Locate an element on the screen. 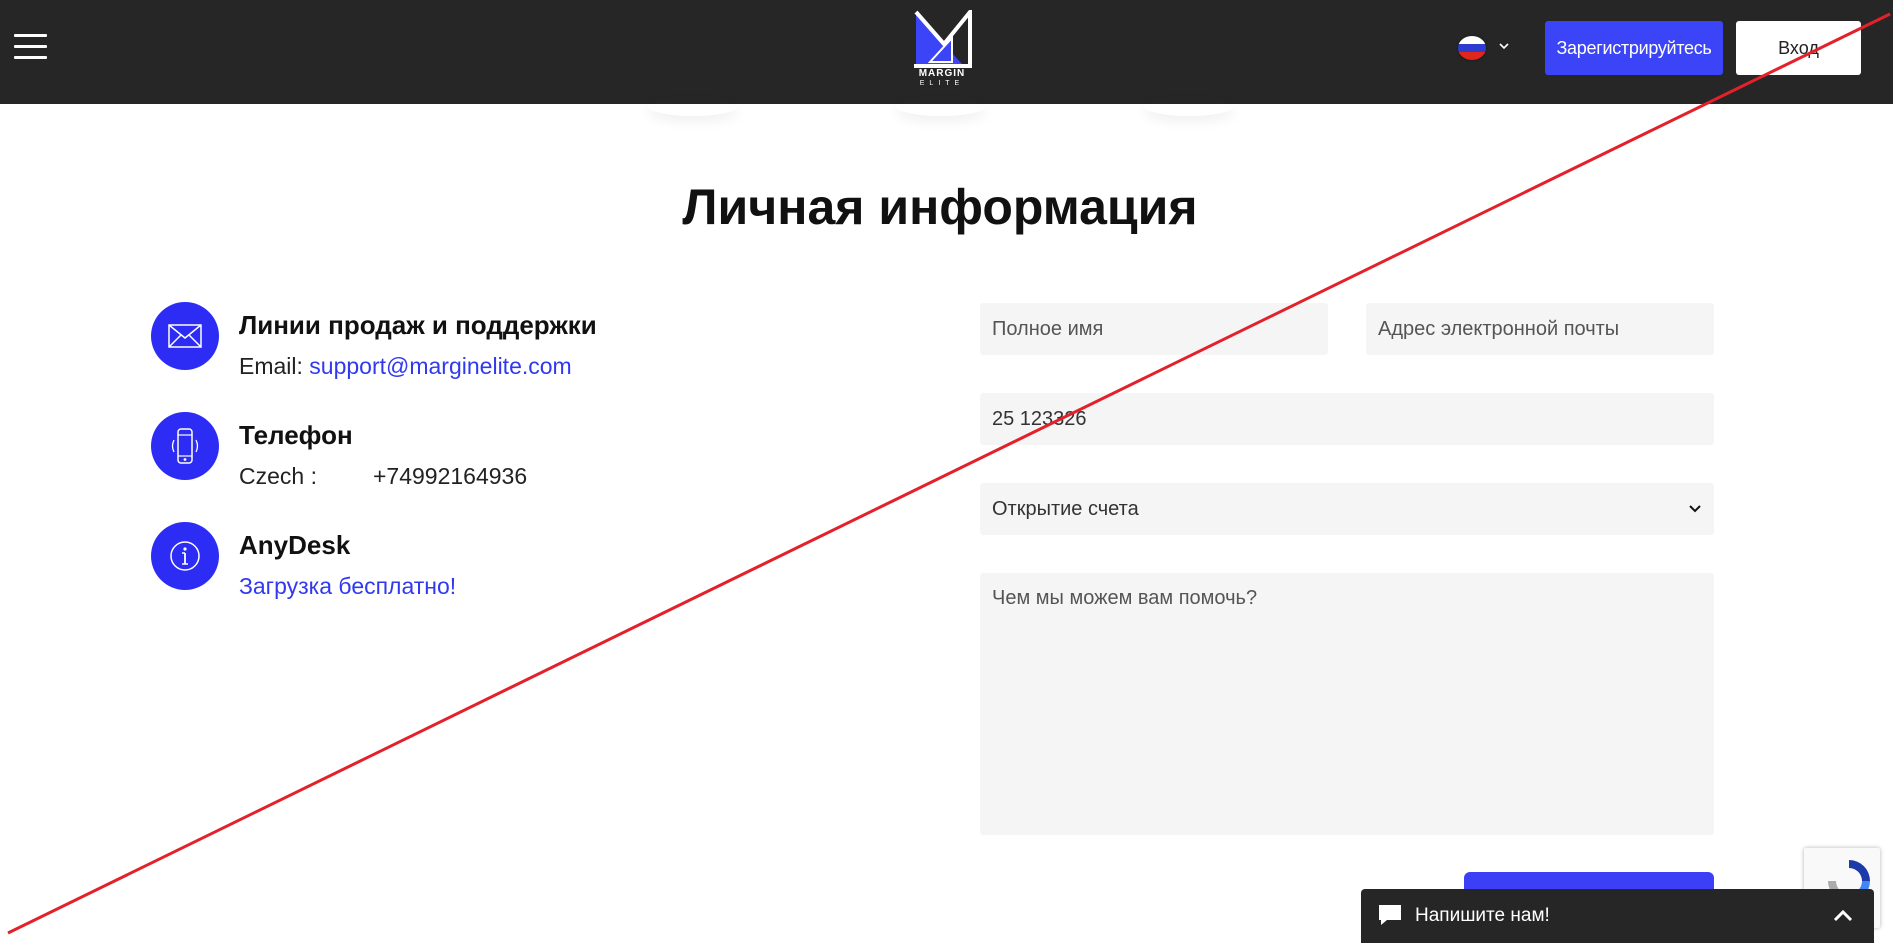  support-email-link: support@marginelite.com is located at coordinates (440, 366).